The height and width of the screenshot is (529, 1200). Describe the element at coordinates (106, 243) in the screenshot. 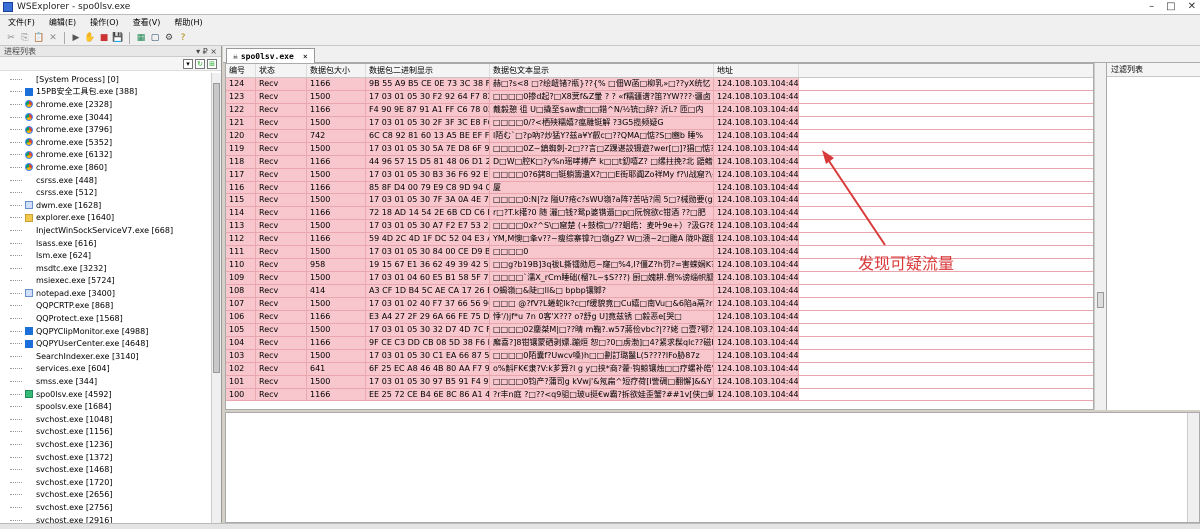

I see `process-item: lsass.exe [616]` at that location.